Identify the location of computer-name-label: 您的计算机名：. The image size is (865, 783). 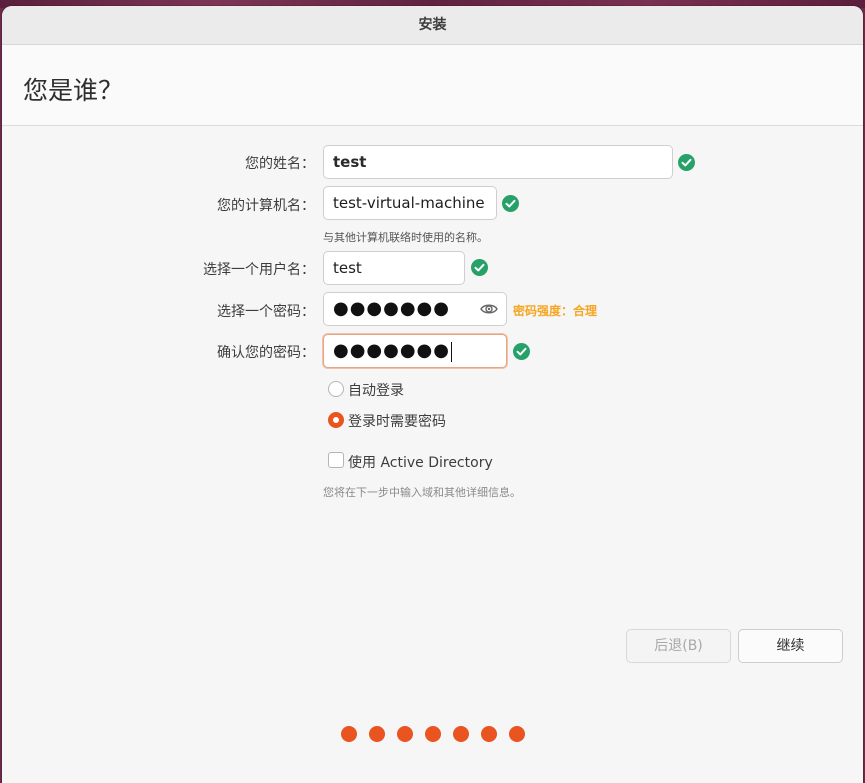
(266, 206).